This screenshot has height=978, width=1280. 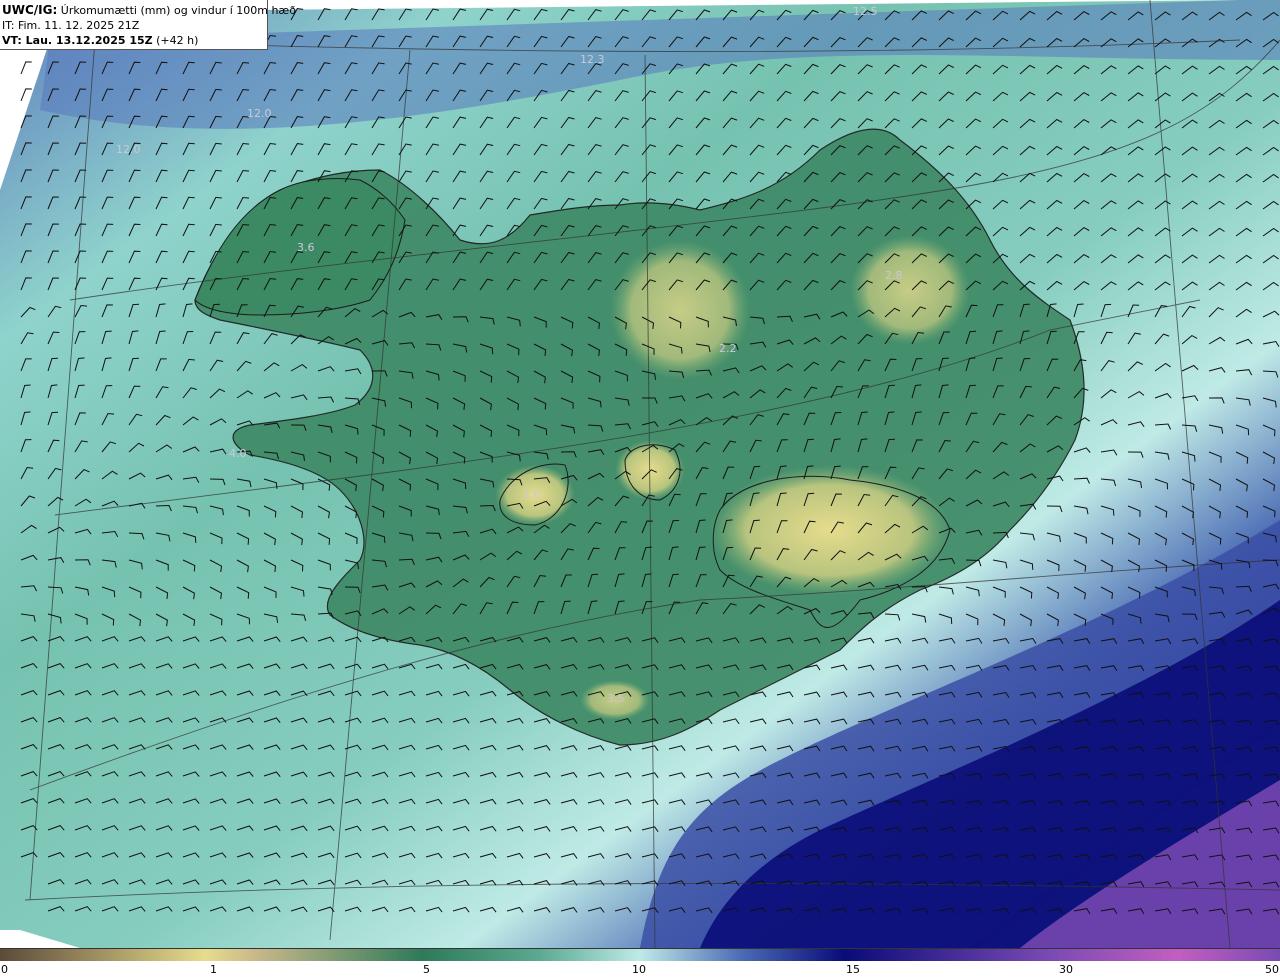 What do you see at coordinates (30, 10) in the screenshot?
I see `product-code: UWC/IG:` at bounding box center [30, 10].